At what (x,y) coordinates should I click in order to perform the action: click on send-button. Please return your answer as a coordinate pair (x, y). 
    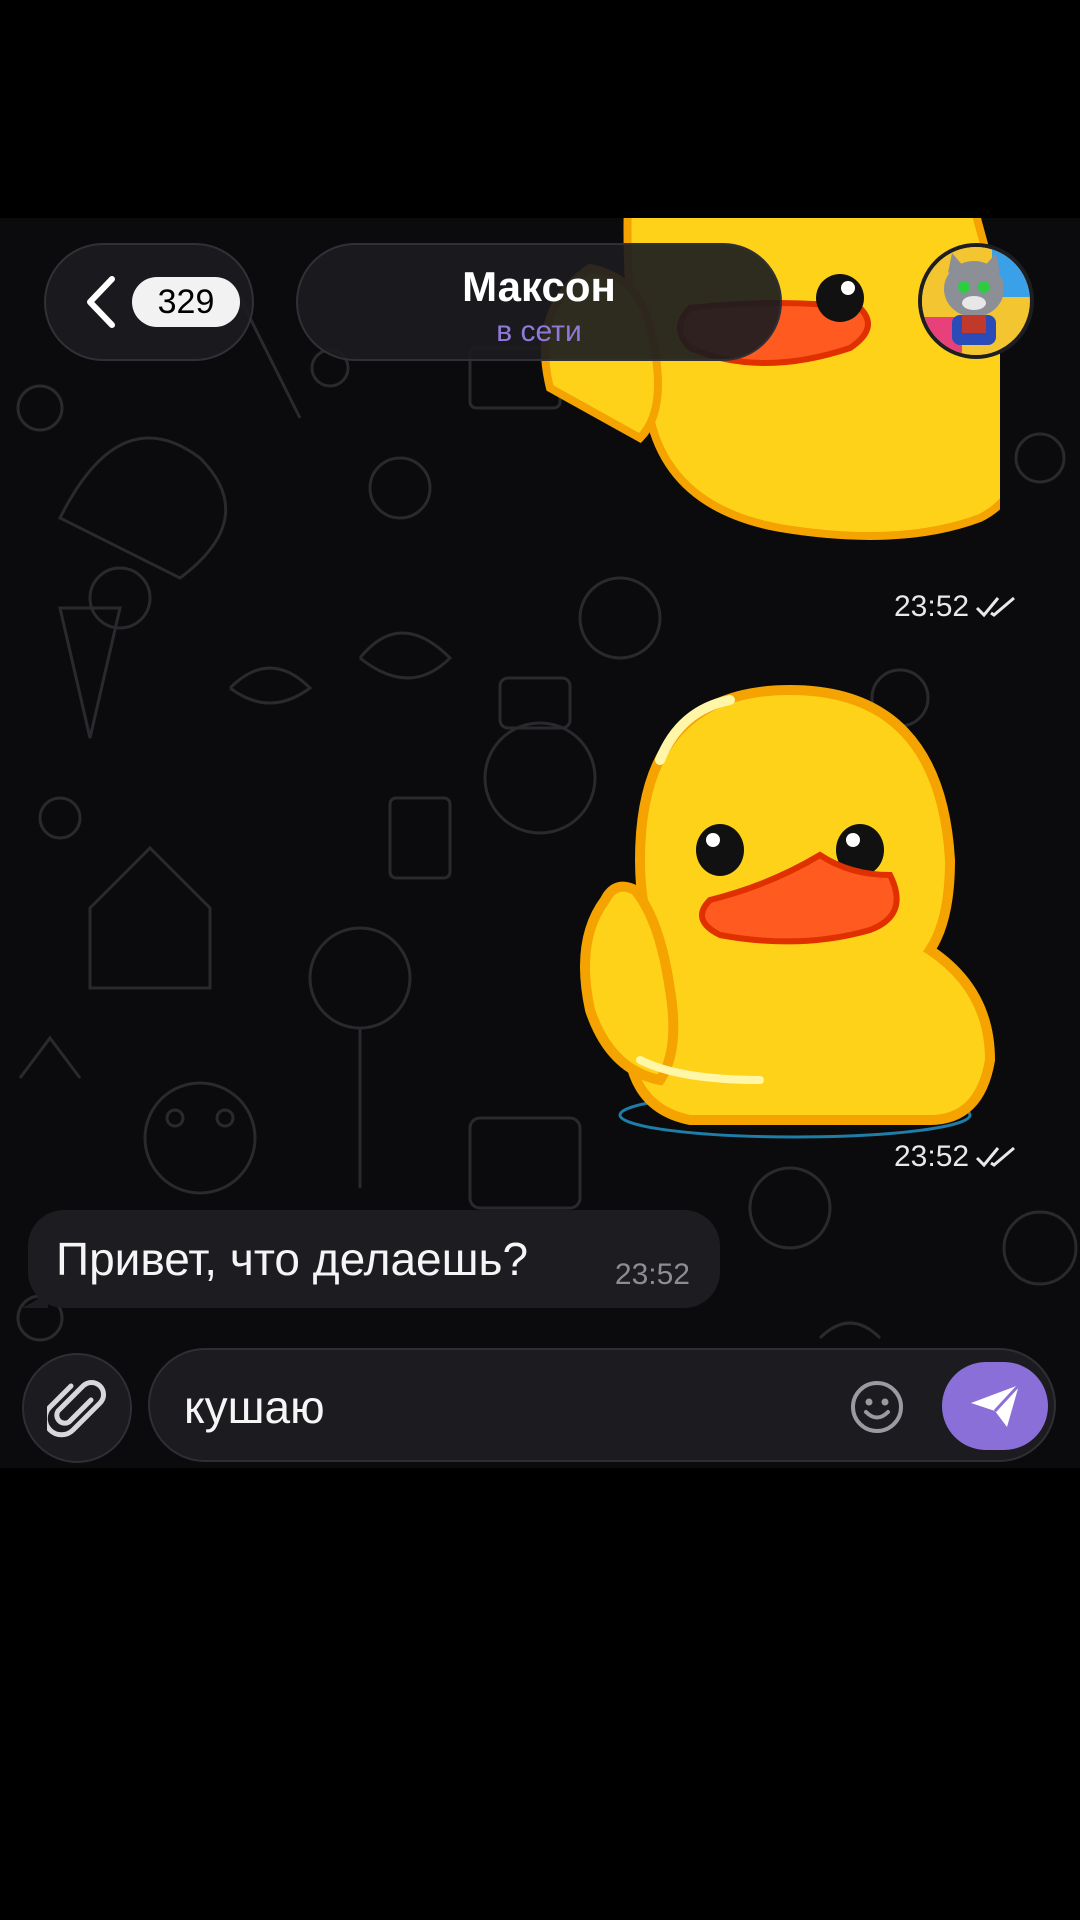
    Looking at the image, I should click on (995, 1406).